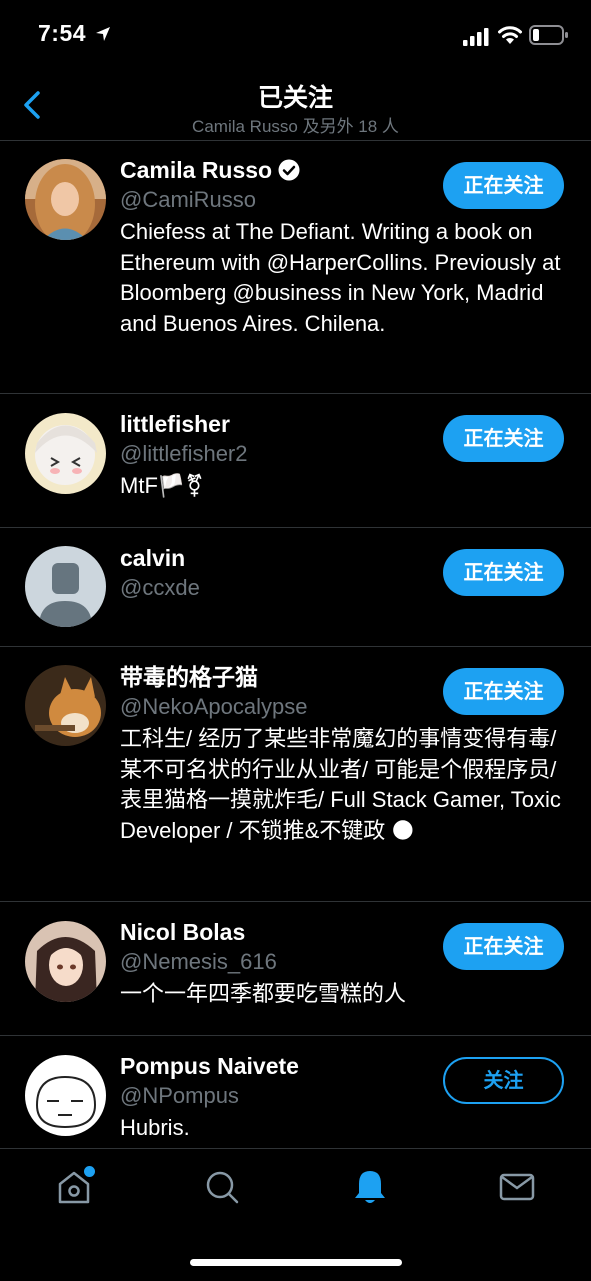  I want to click on wifi-icon, so click(510, 35).